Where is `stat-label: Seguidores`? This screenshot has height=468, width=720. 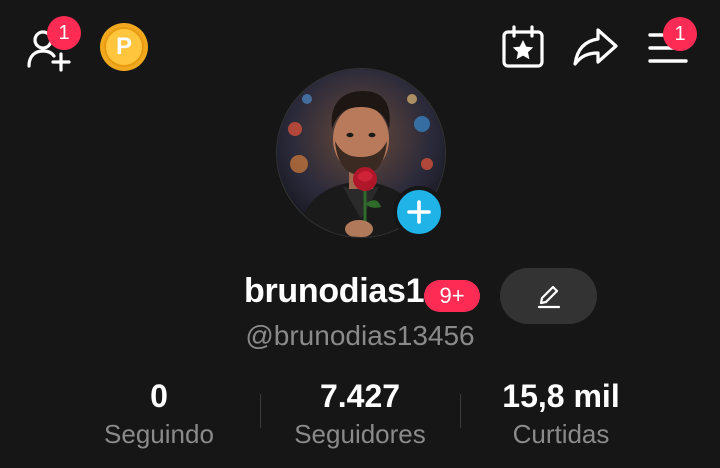 stat-label: Seguidores is located at coordinates (360, 434).